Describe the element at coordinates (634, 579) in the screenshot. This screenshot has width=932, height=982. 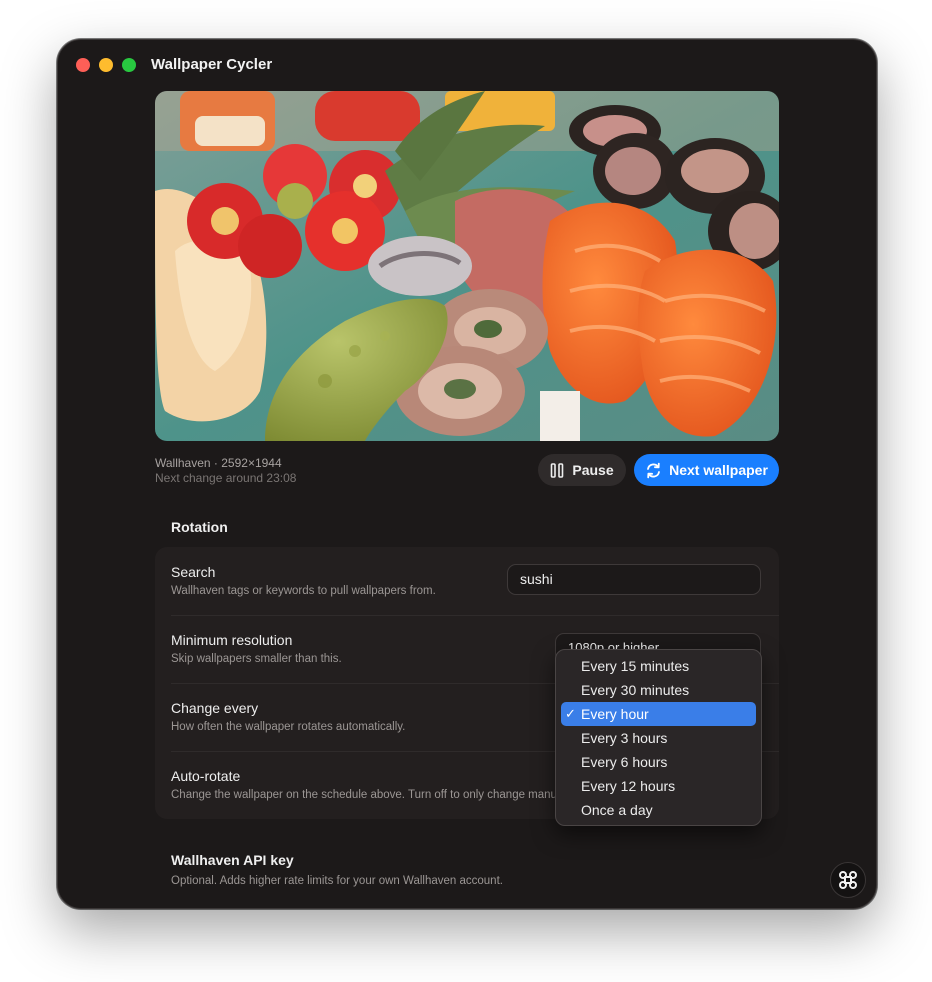
I see `search-input: sushi` at that location.